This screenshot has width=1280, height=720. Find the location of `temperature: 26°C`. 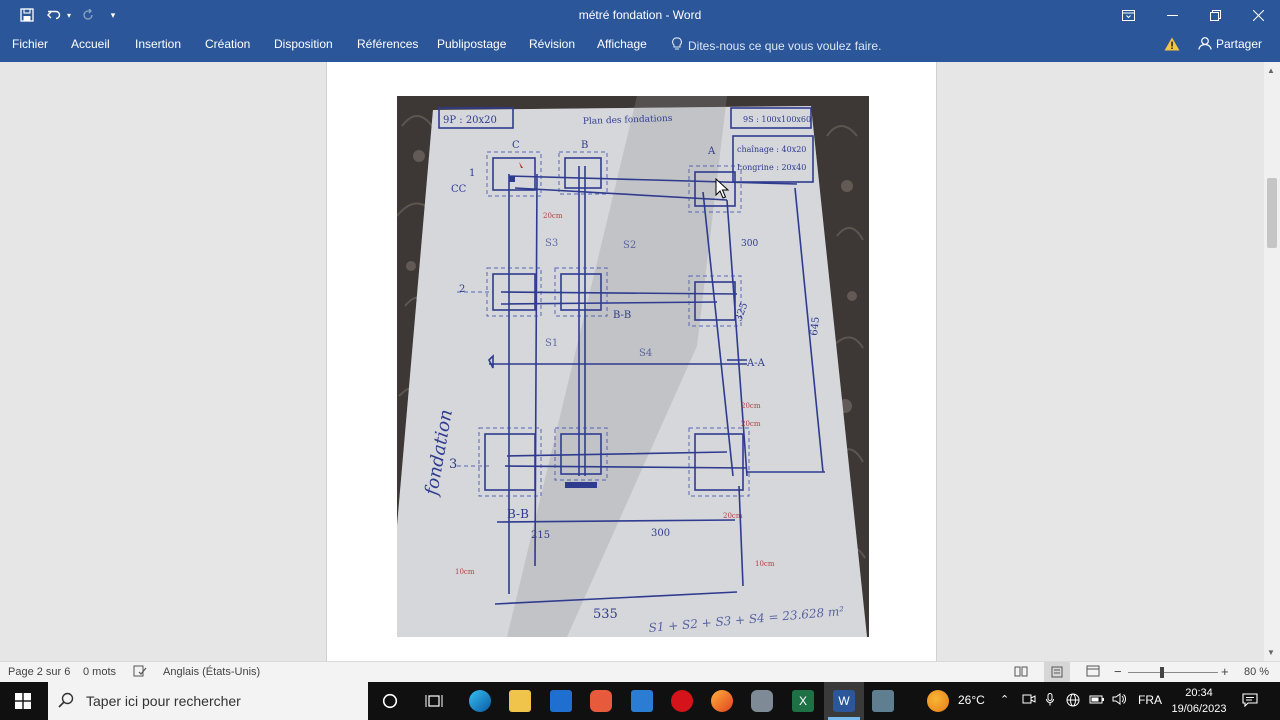

temperature: 26°C is located at coordinates (971, 700).